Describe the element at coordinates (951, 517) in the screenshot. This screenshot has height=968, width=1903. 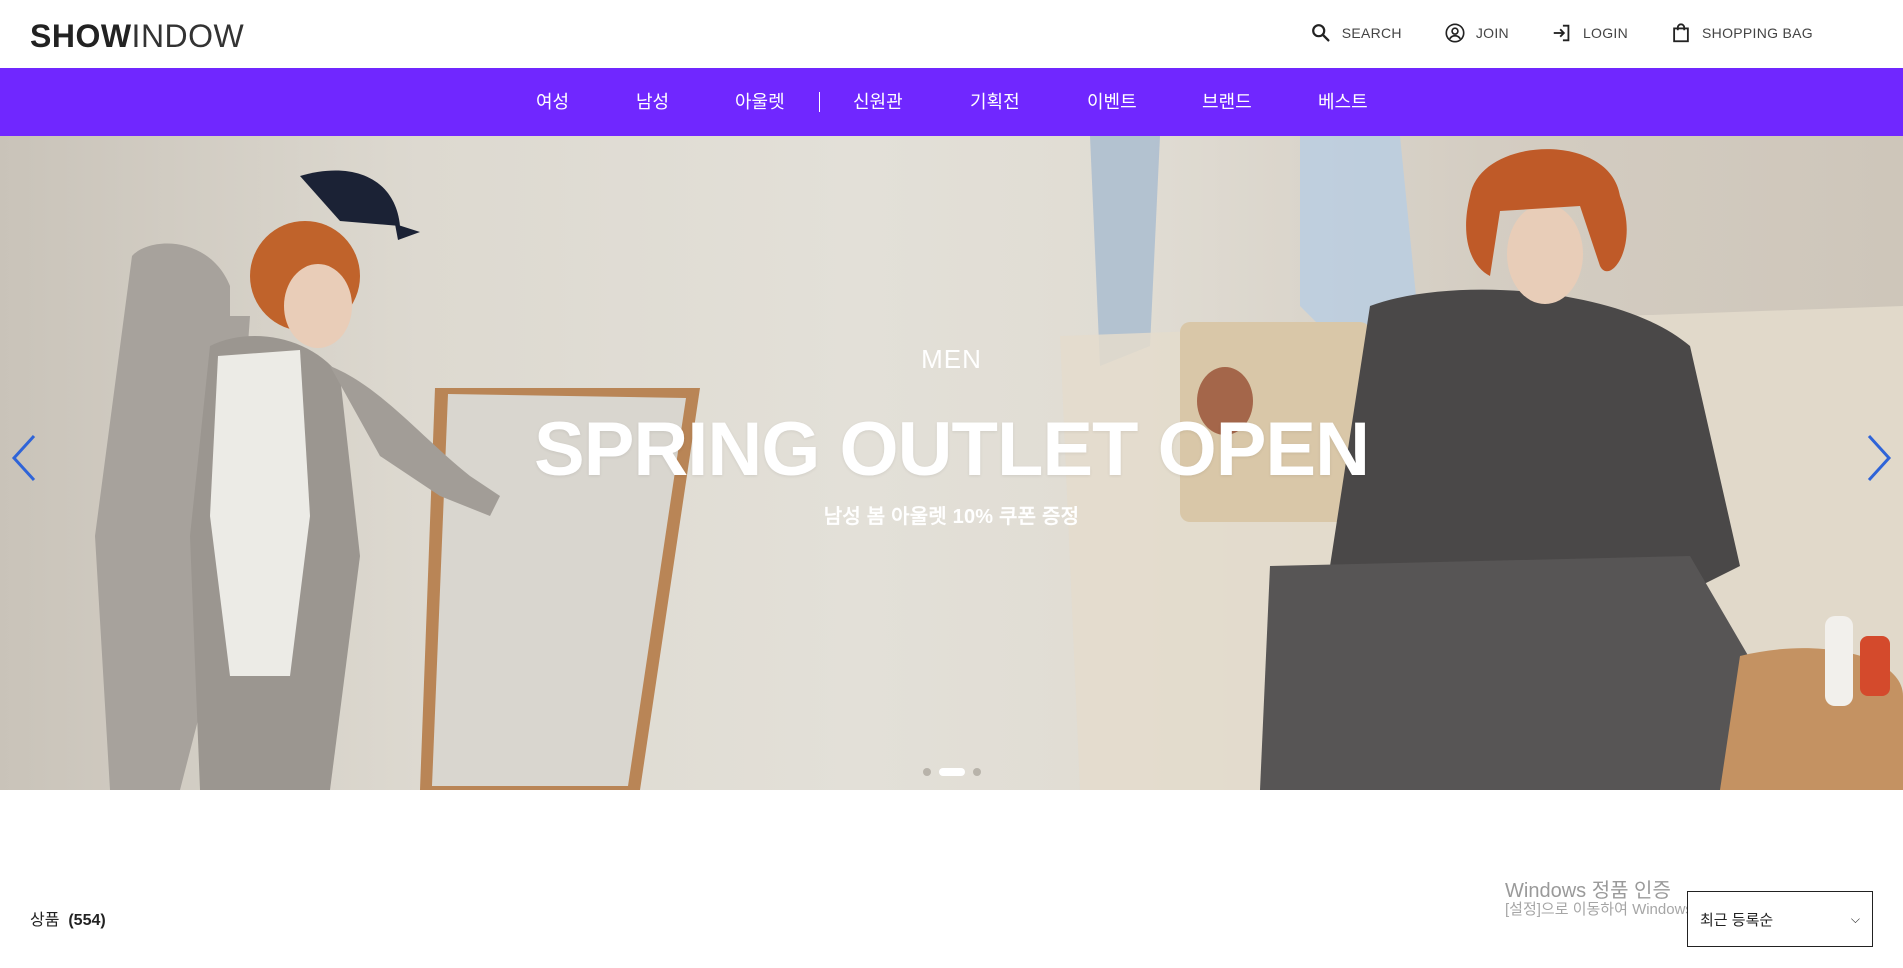
I see `hero-subtitle: 남성 봄 아울렛 10% 쿠폰 증정` at that location.